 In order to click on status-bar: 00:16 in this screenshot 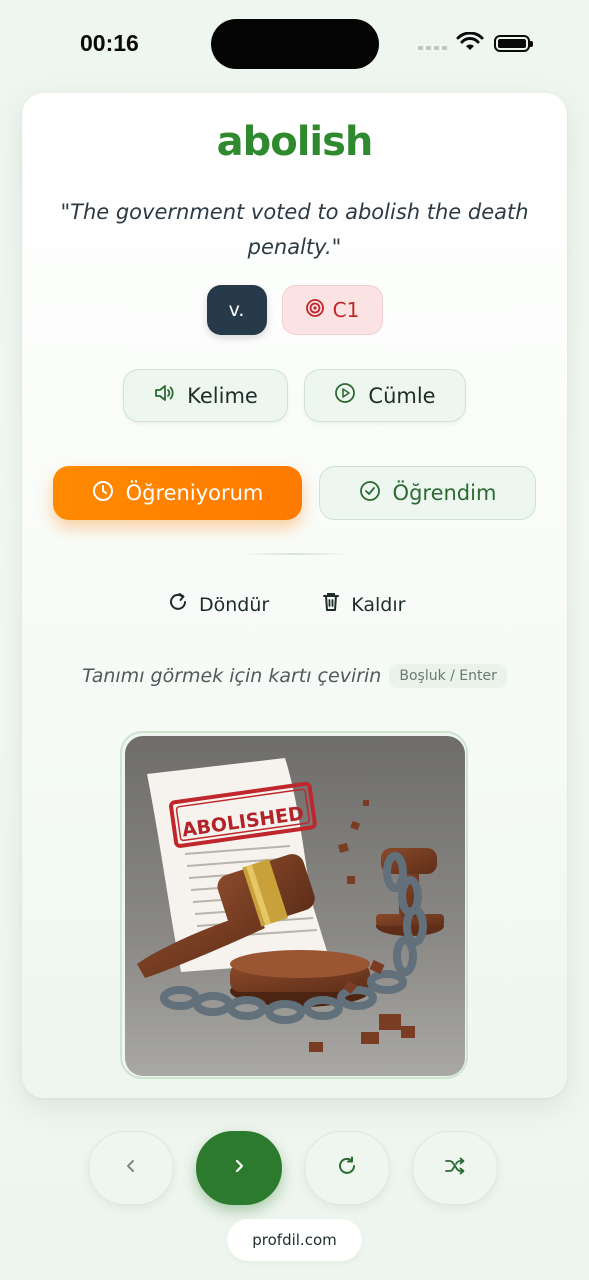, I will do `click(294, 45)`.